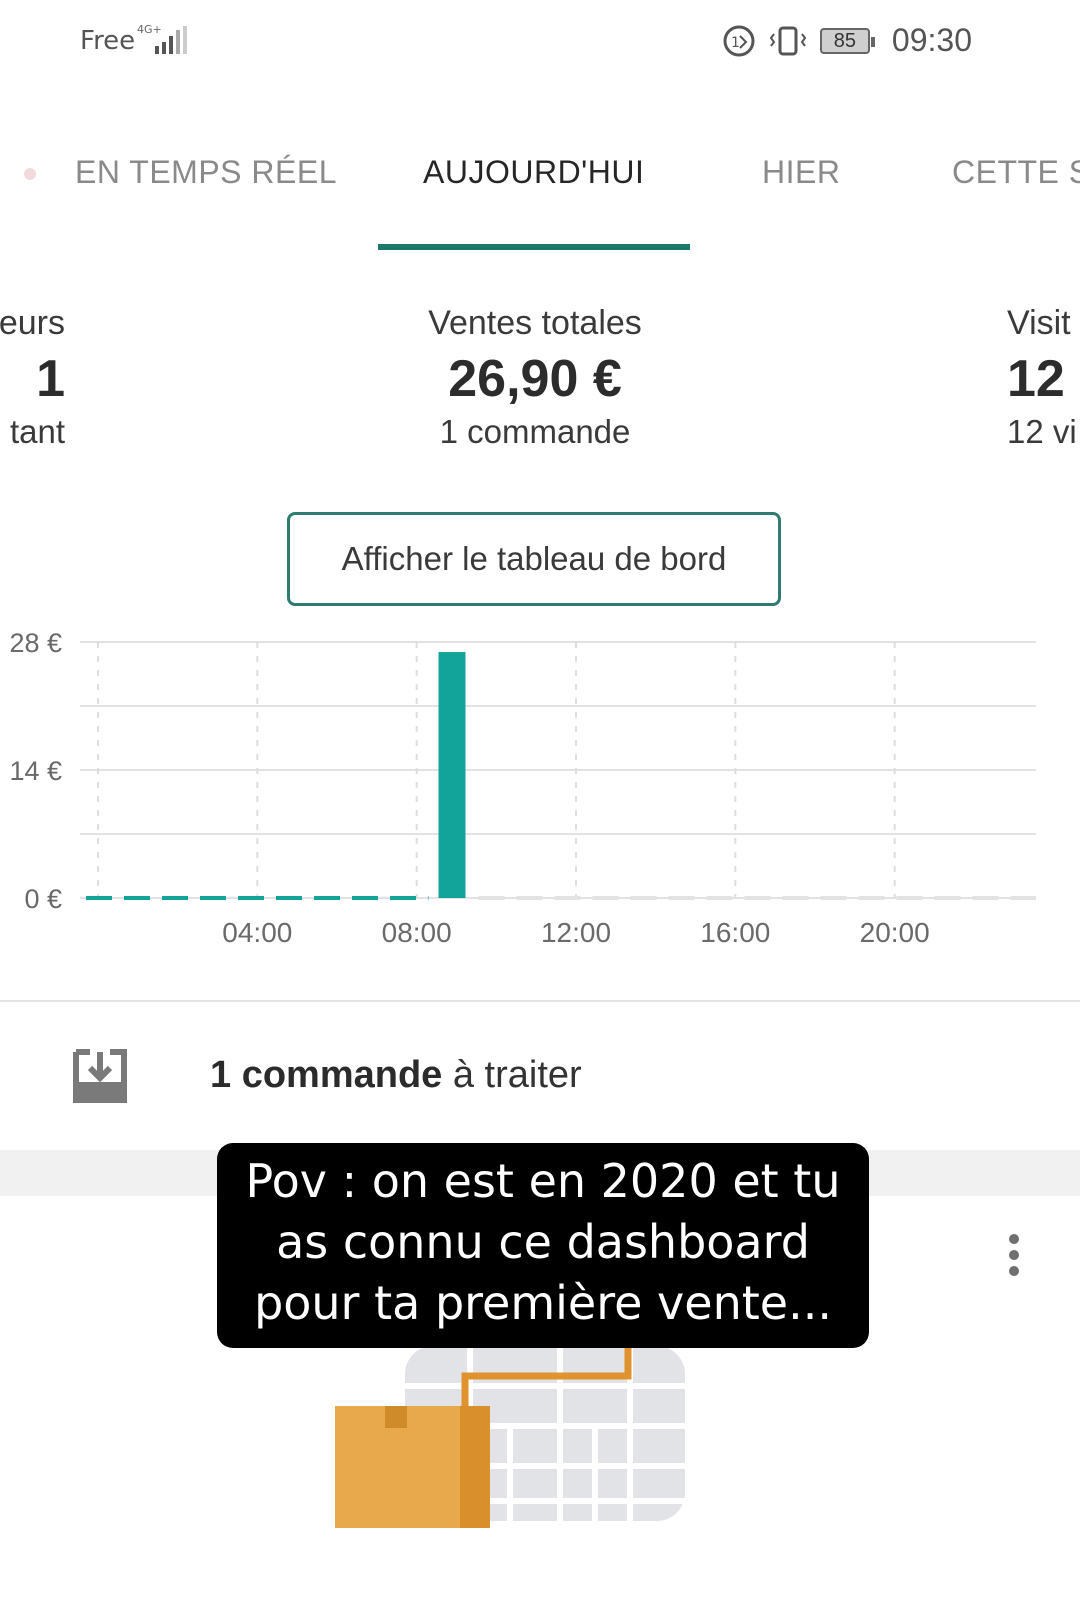 This screenshot has height=1598, width=1080. What do you see at coordinates (735, 932) in the screenshot?
I see `x-tick-label: 16:00` at bounding box center [735, 932].